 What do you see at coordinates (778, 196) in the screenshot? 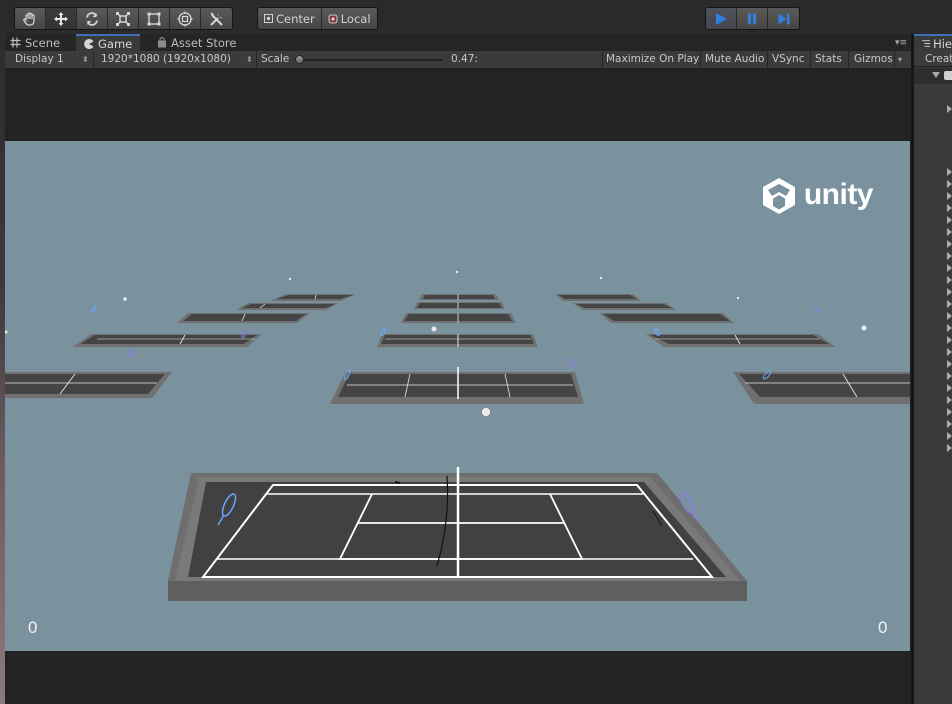
I see `unity-cube-icon` at bounding box center [778, 196].